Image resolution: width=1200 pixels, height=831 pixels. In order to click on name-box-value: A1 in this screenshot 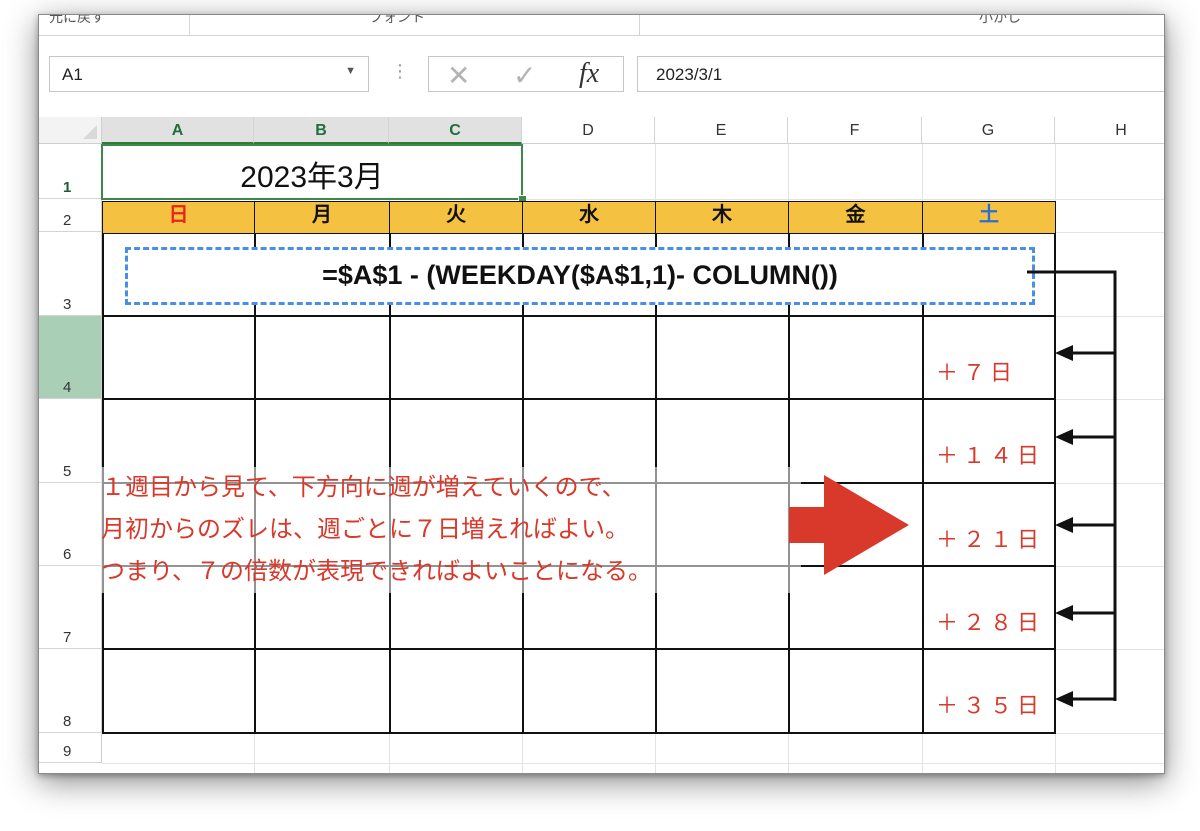, I will do `click(72, 74)`.